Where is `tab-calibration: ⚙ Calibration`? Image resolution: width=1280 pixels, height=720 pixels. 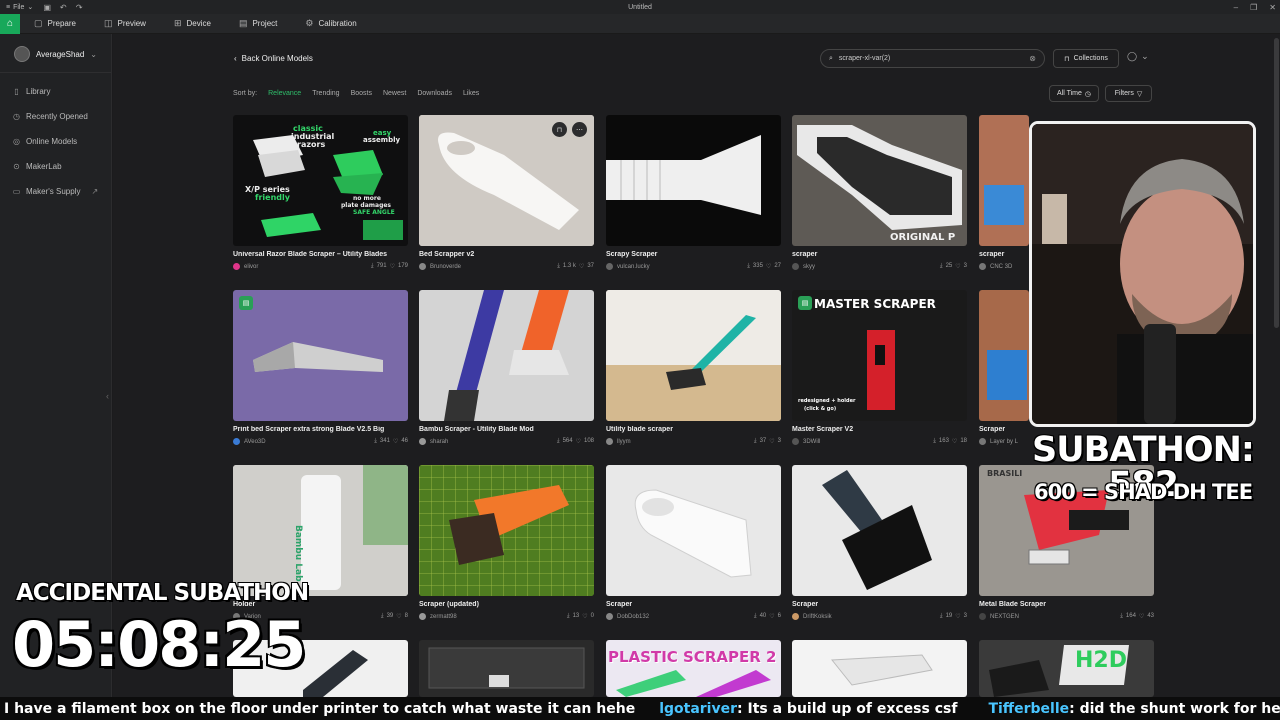
tab-calibration: ⚙ Calibration is located at coordinates (330, 24).